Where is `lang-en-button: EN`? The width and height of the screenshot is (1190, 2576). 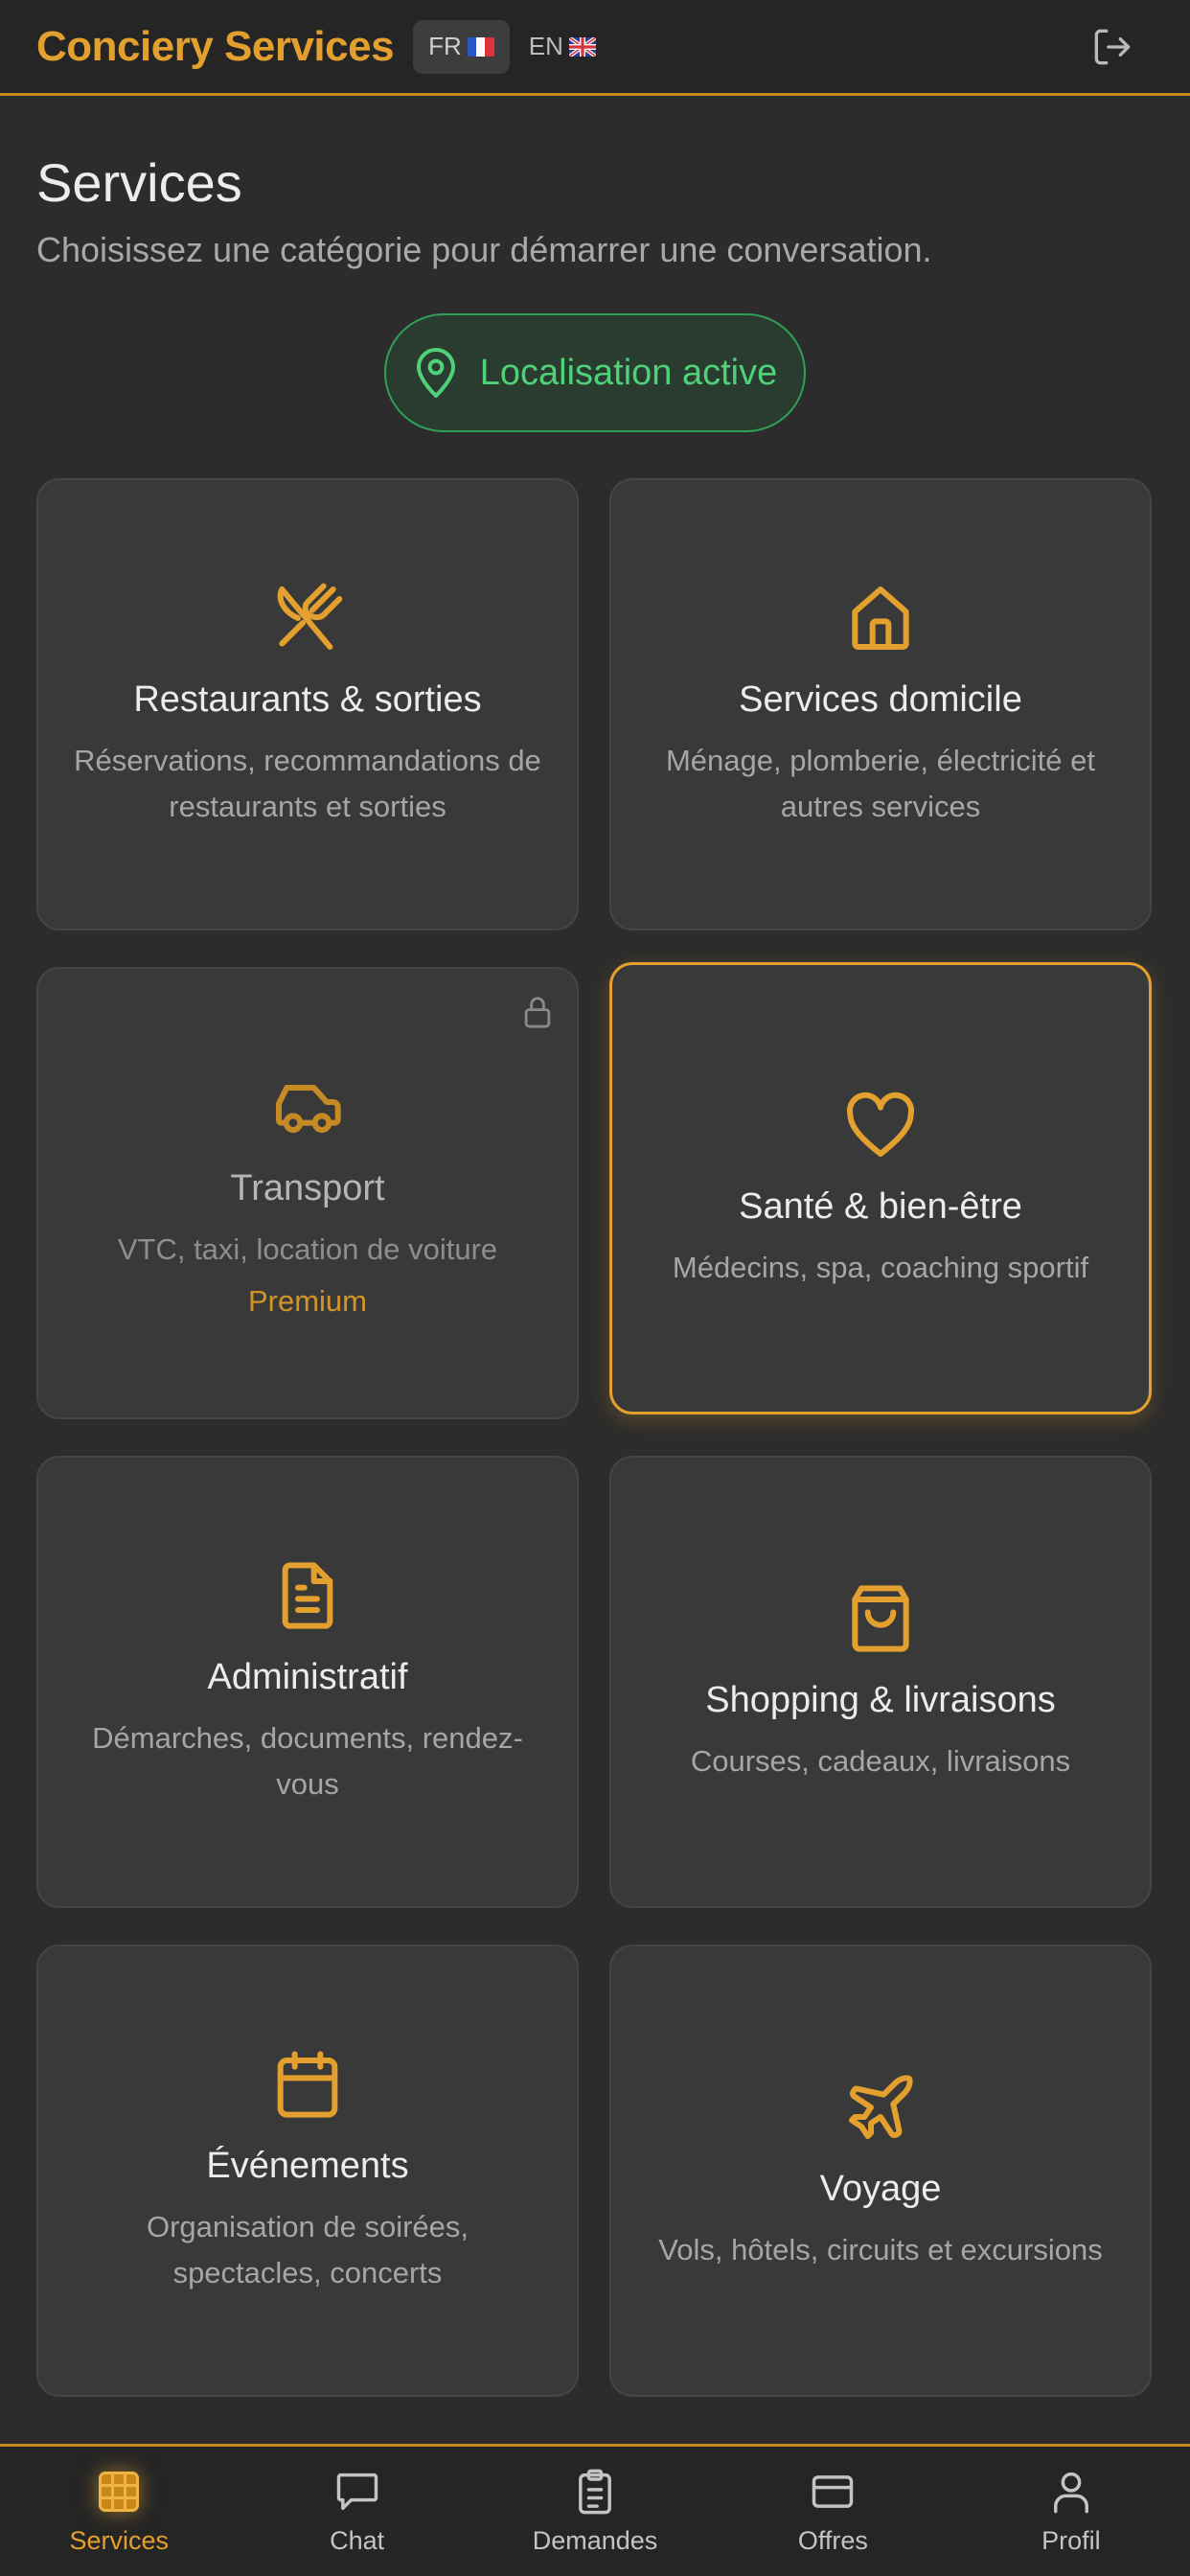
lang-en-button: EN is located at coordinates (562, 47).